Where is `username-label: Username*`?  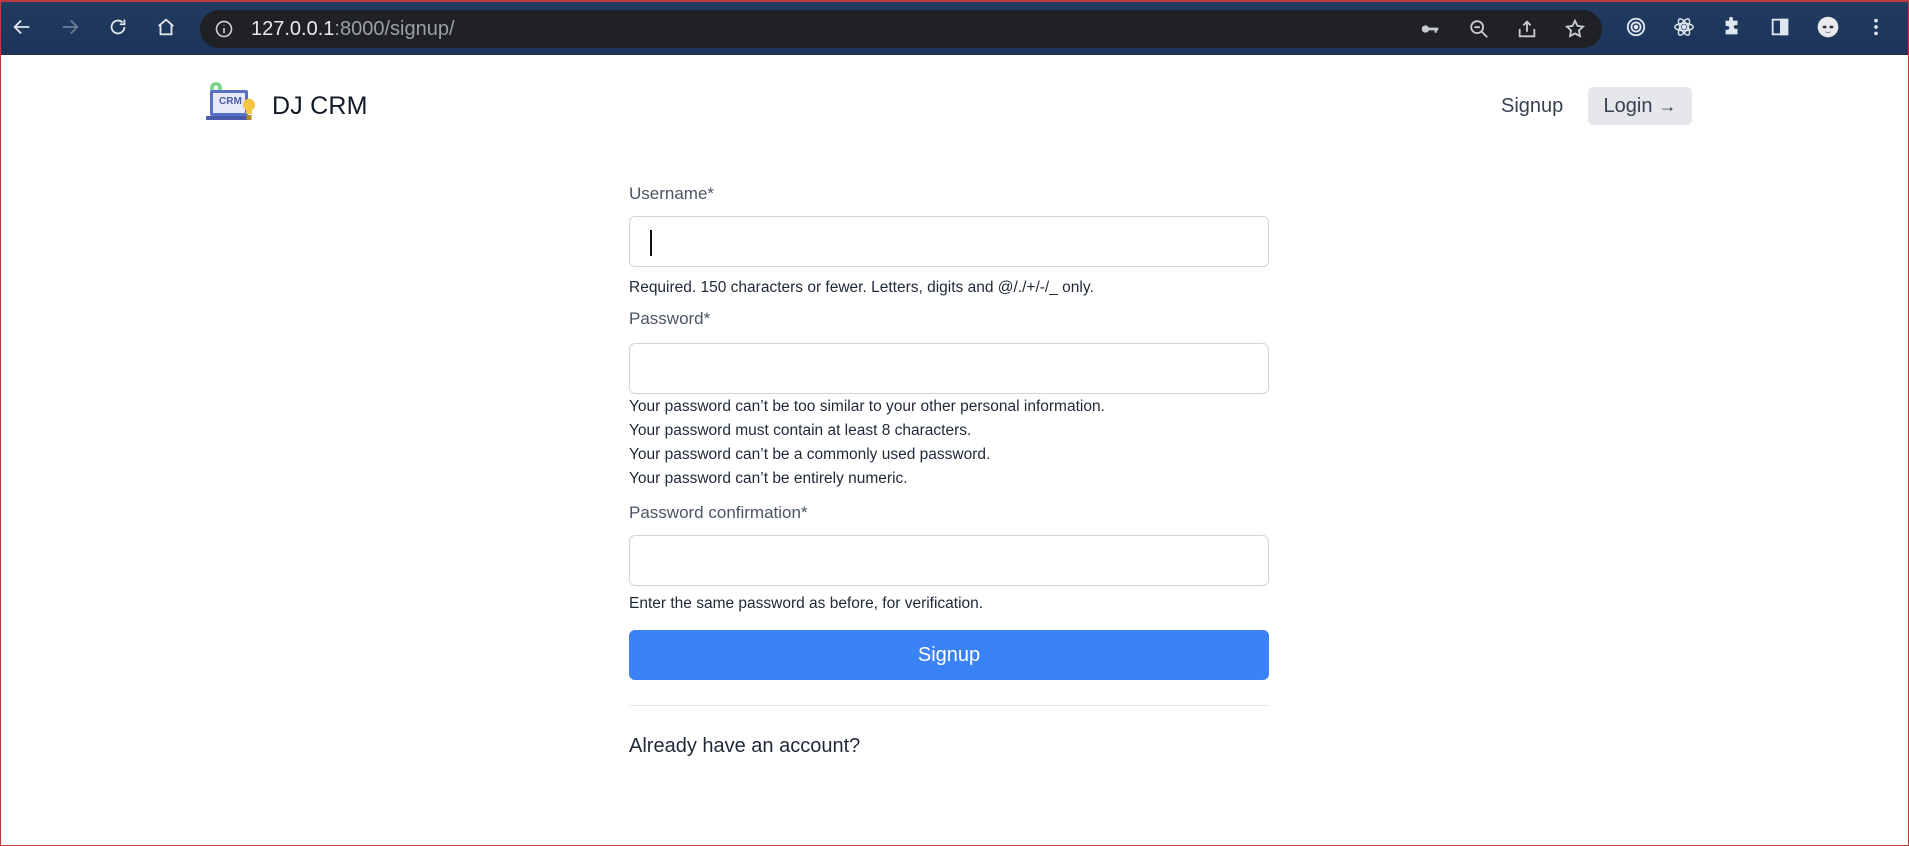 username-label: Username* is located at coordinates (672, 193).